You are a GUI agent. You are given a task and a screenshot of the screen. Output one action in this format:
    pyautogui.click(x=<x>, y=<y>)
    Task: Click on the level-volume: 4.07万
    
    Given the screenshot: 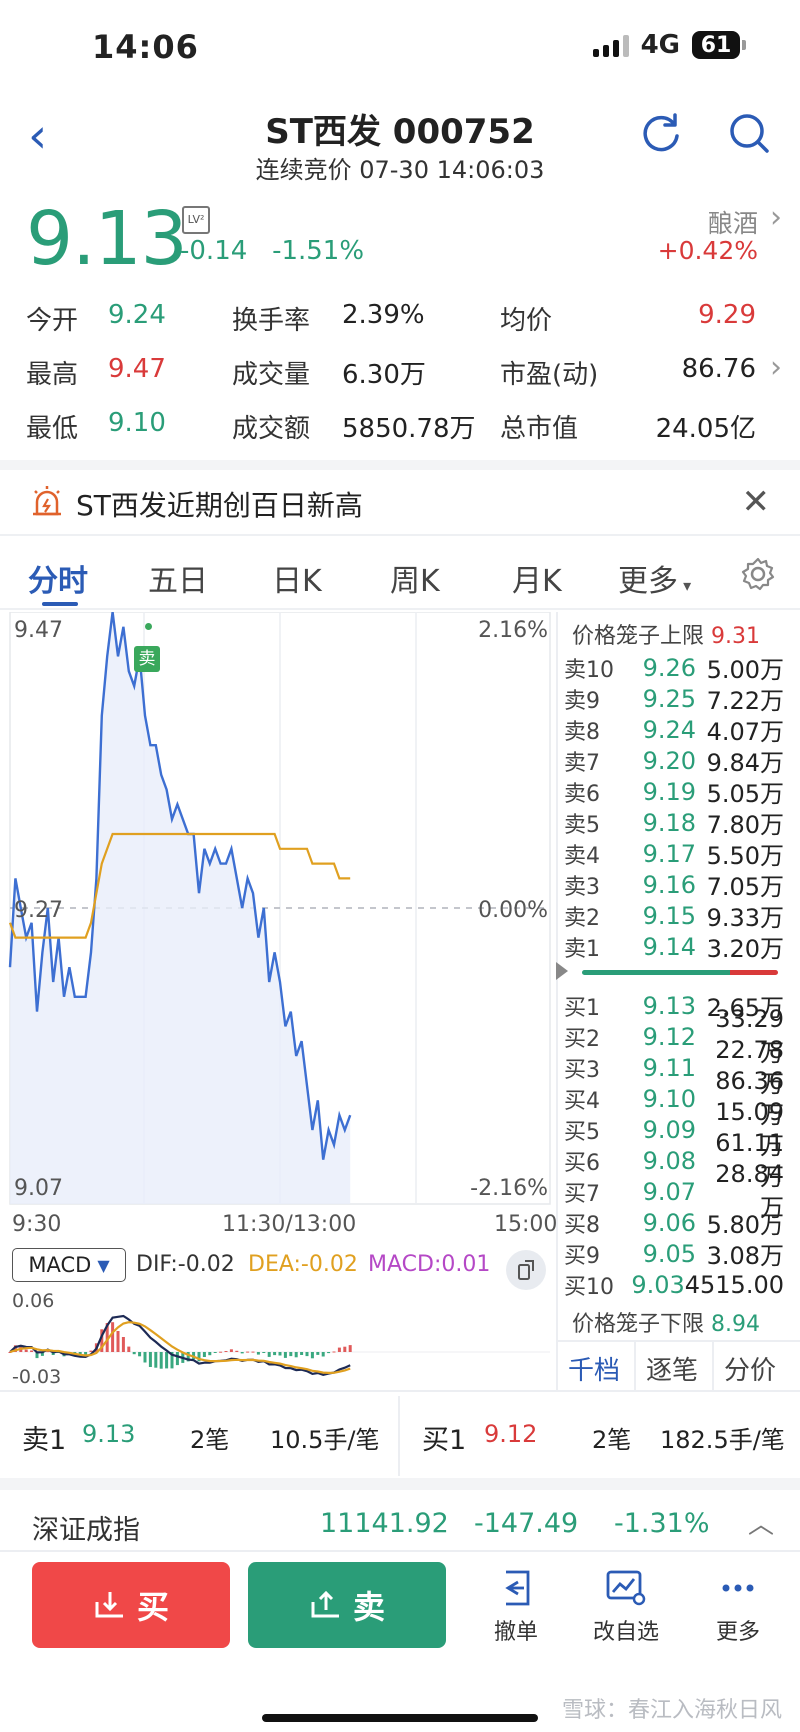 What is the action you would take?
    pyautogui.click(x=745, y=732)
    